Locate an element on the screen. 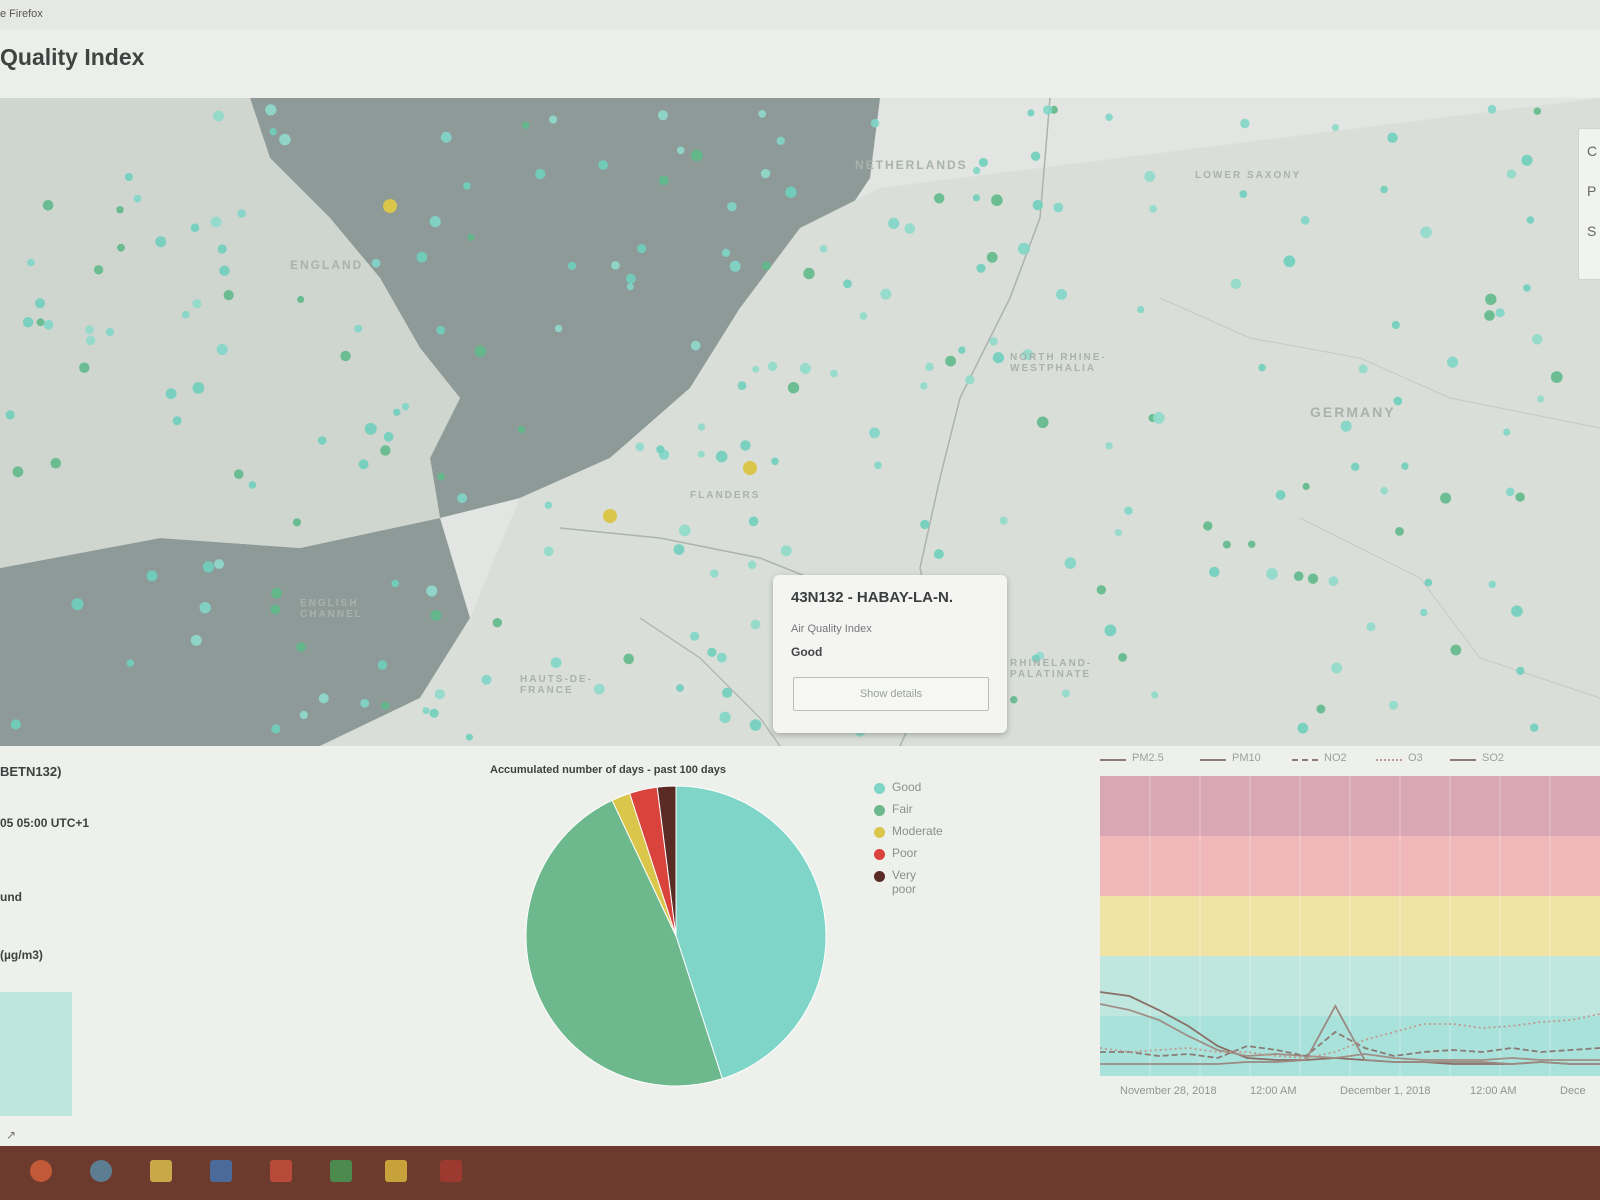 The image size is (1600, 1200). start-icon is located at coordinates (41, 1171).